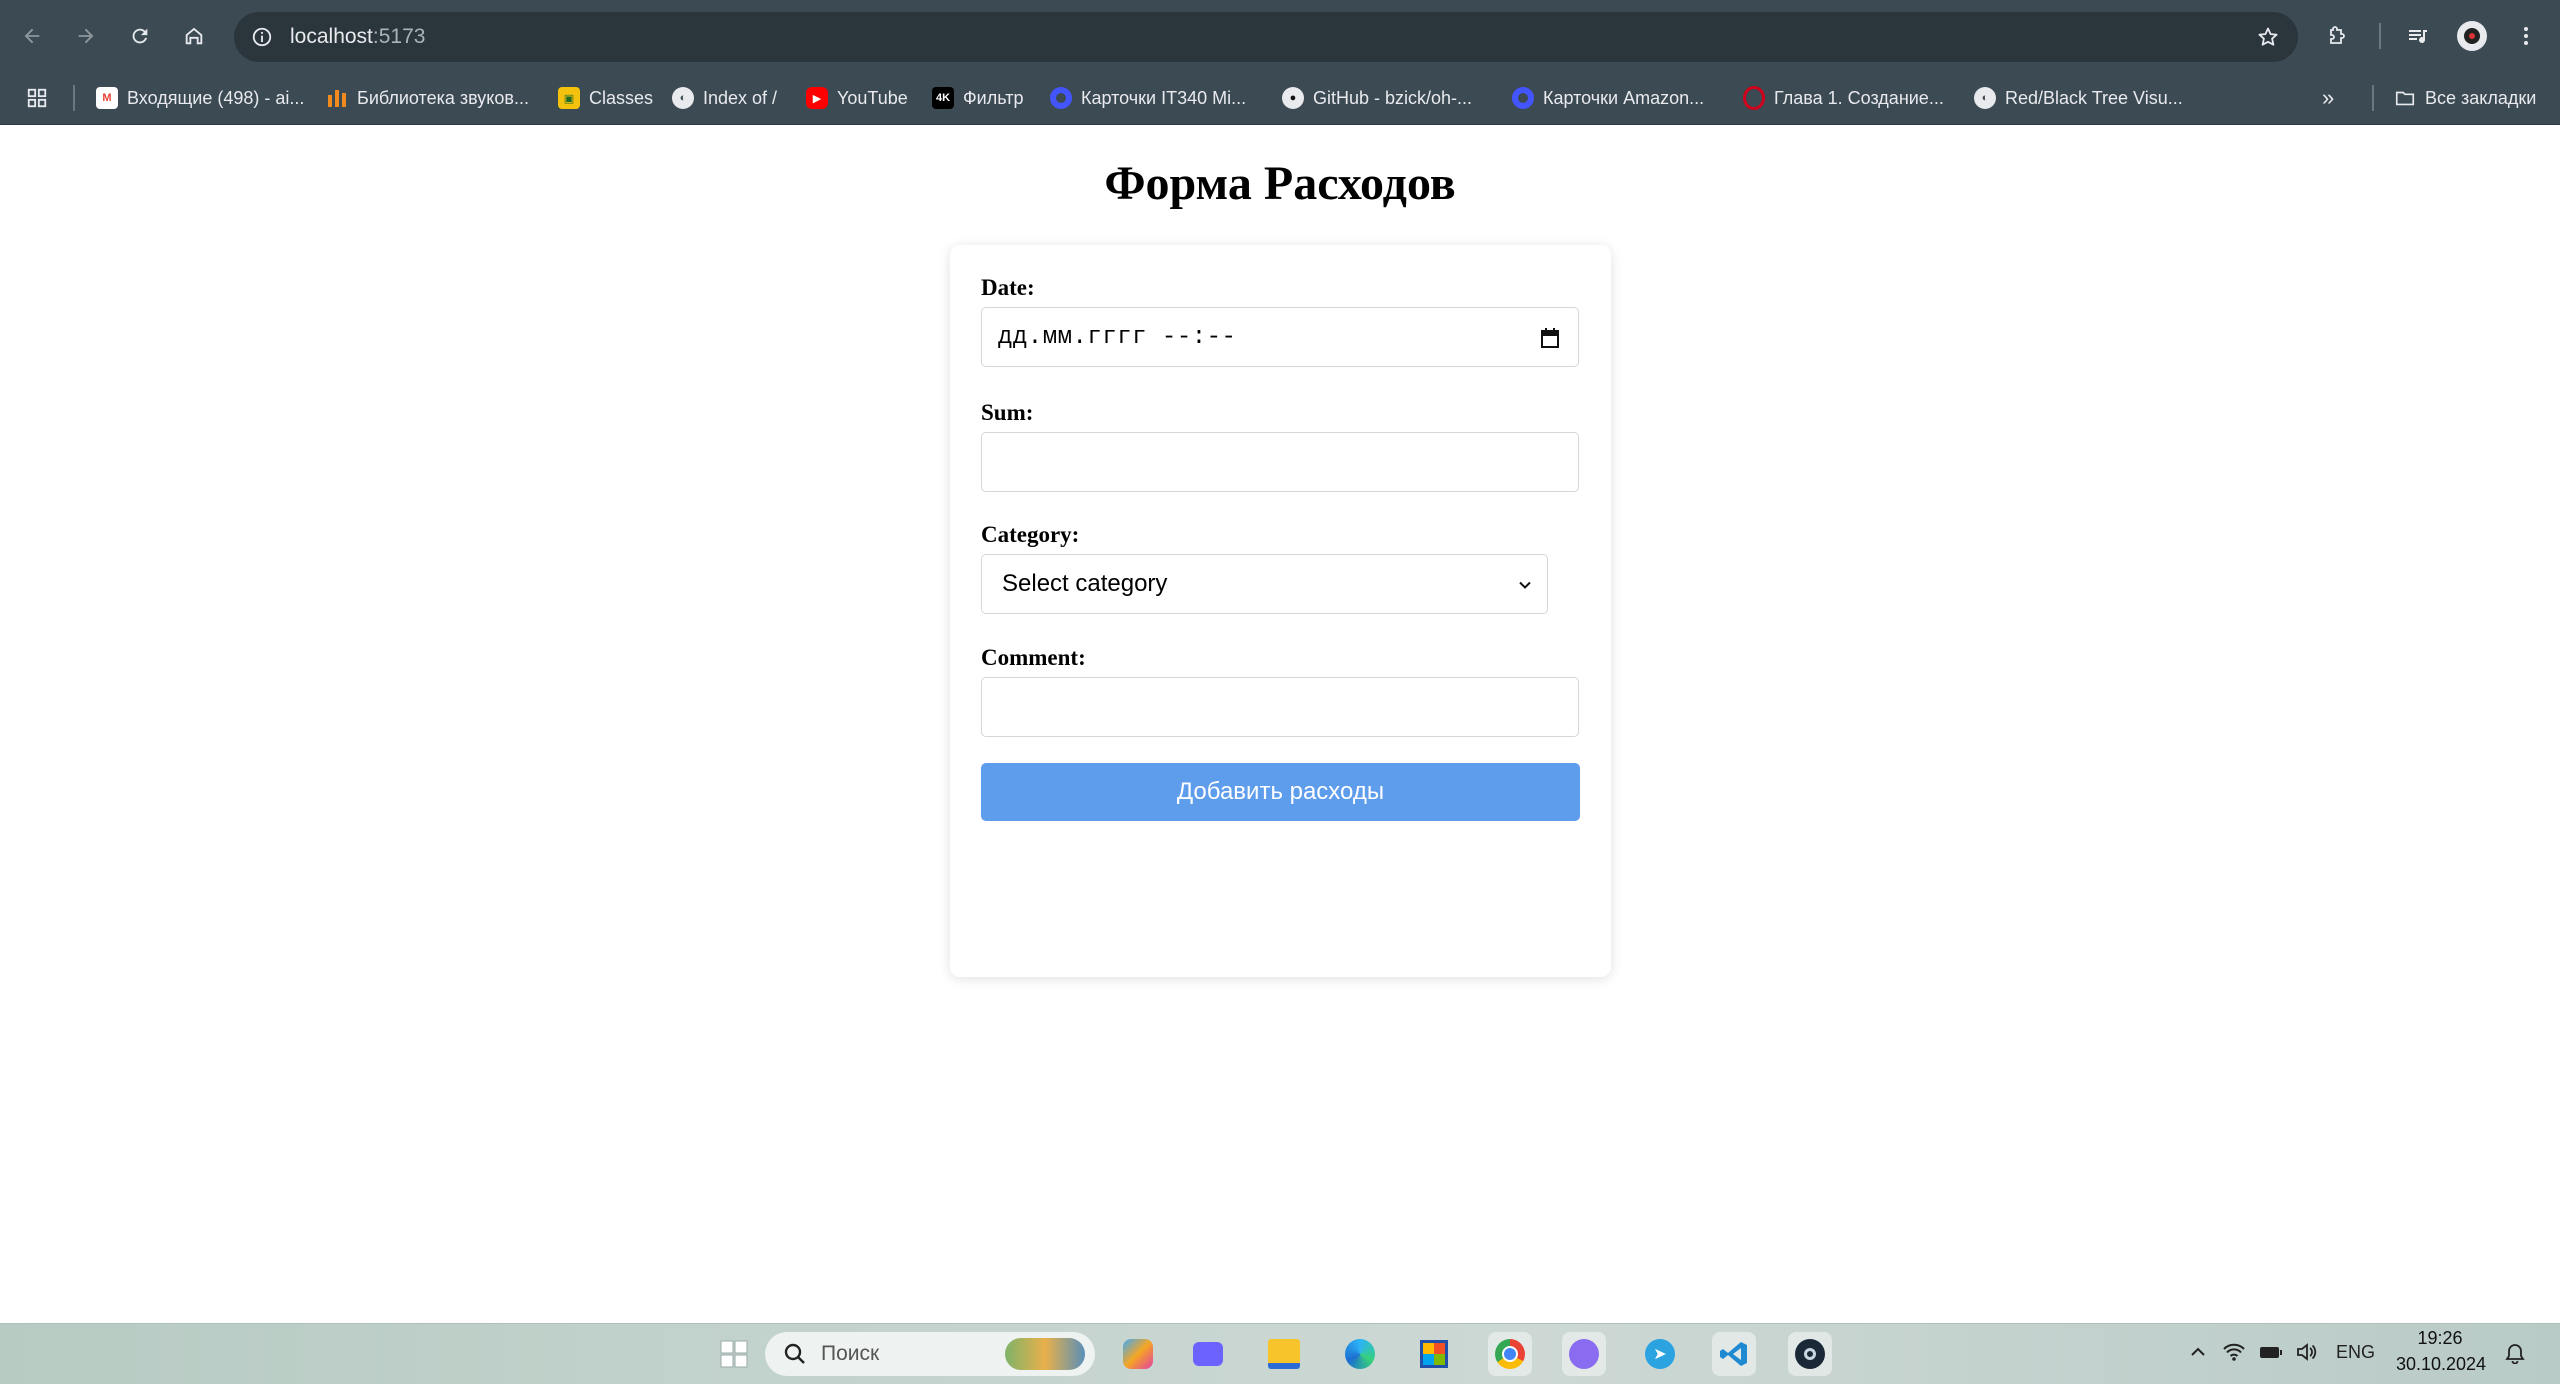 The image size is (2560, 1384). I want to click on apps-grid-icon, so click(37, 98).